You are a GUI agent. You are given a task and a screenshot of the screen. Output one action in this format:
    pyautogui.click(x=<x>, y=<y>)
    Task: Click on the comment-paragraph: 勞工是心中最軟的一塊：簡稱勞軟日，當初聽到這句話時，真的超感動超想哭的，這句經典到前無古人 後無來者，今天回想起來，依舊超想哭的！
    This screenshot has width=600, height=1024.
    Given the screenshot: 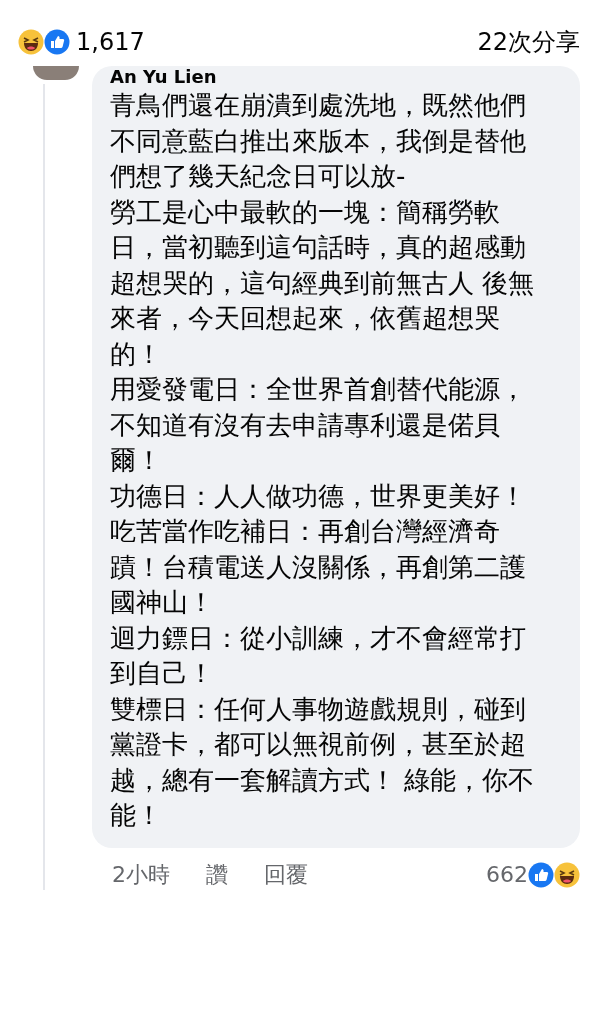 What is the action you would take?
    pyautogui.click(x=323, y=283)
    